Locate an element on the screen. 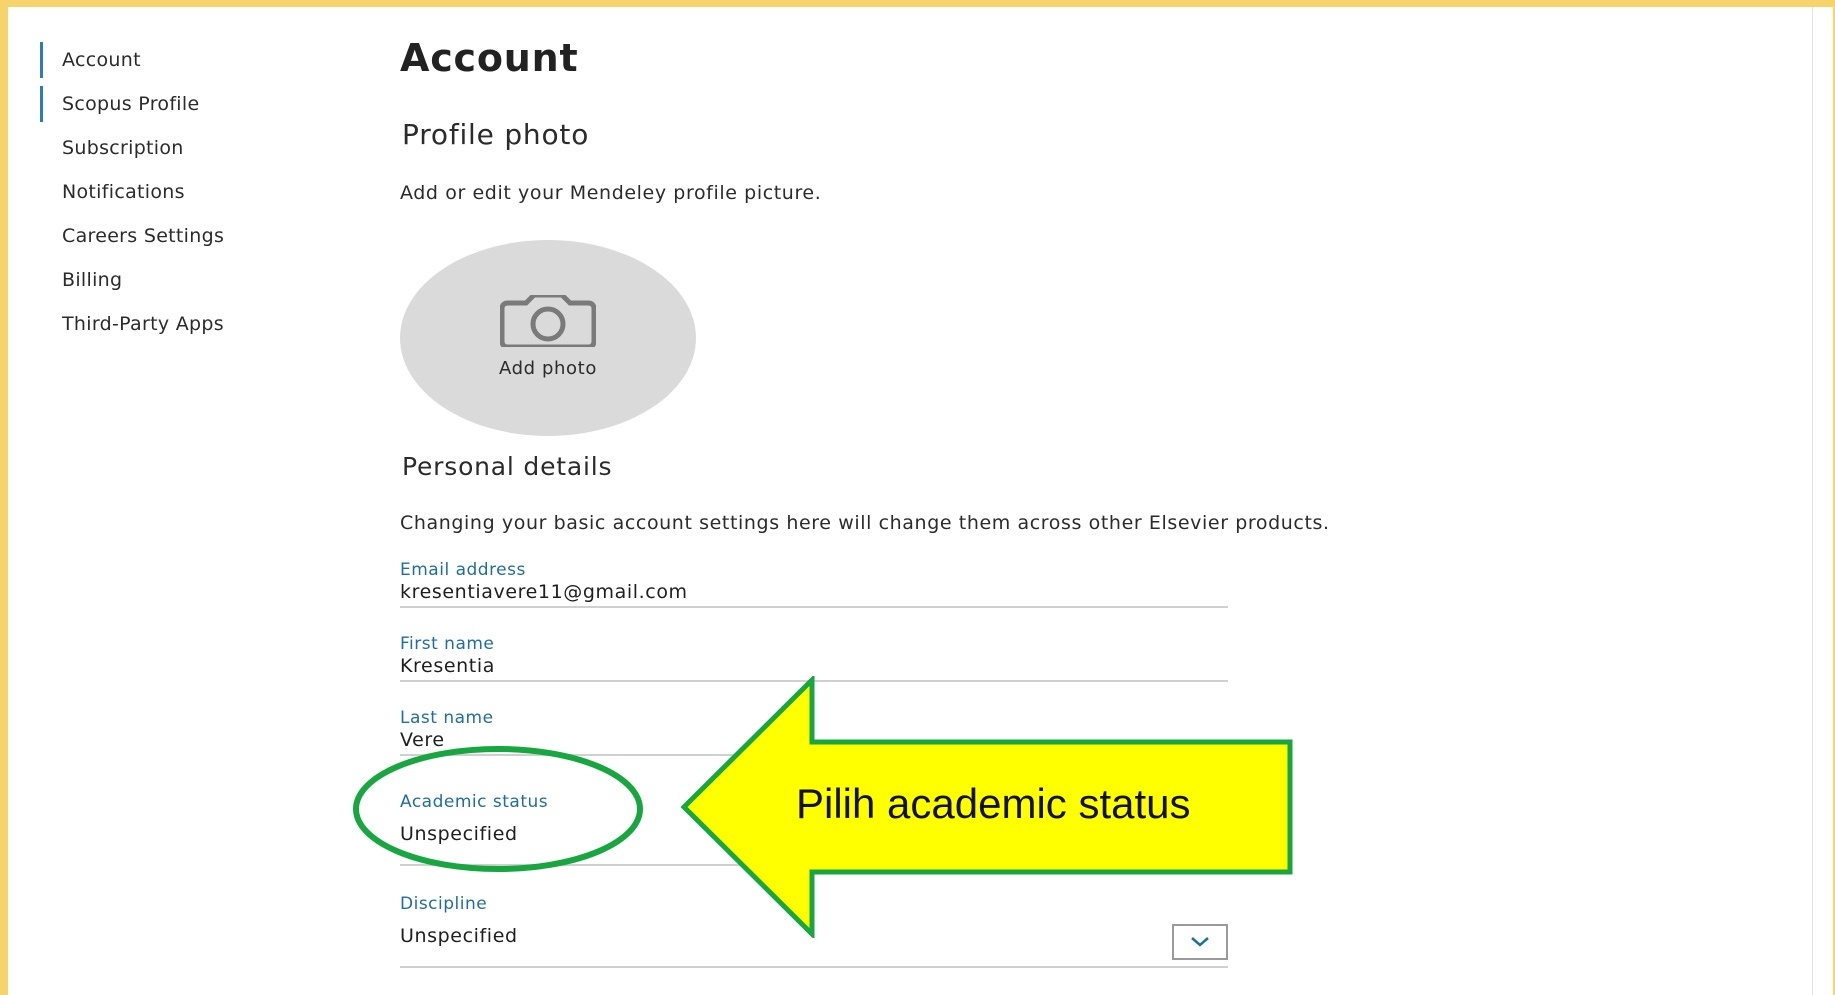  sidebar-item-account: Account is located at coordinates (170, 60).